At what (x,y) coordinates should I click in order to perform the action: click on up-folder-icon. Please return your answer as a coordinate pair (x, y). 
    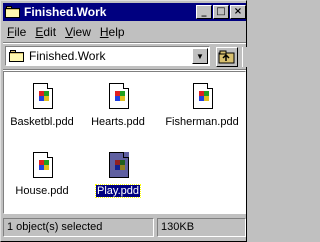
    Looking at the image, I should click on (226, 57).